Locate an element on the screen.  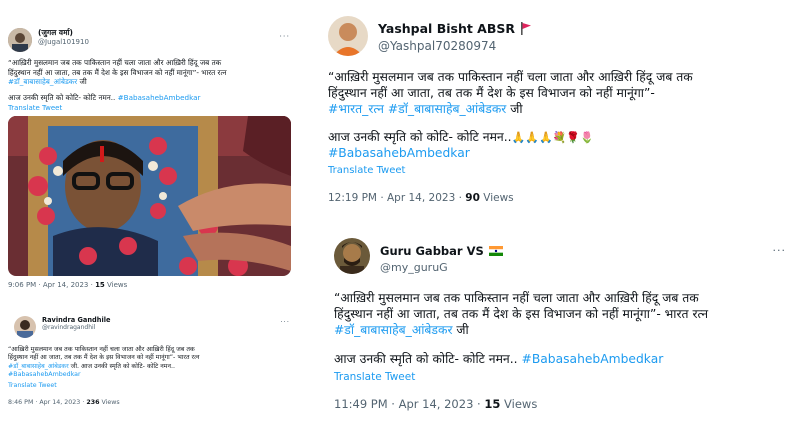
tweet-text-line: #भारत_रत्न #डॉ_बाबासाहेब_आंबेडकर जी is located at coordinates (556, 109).